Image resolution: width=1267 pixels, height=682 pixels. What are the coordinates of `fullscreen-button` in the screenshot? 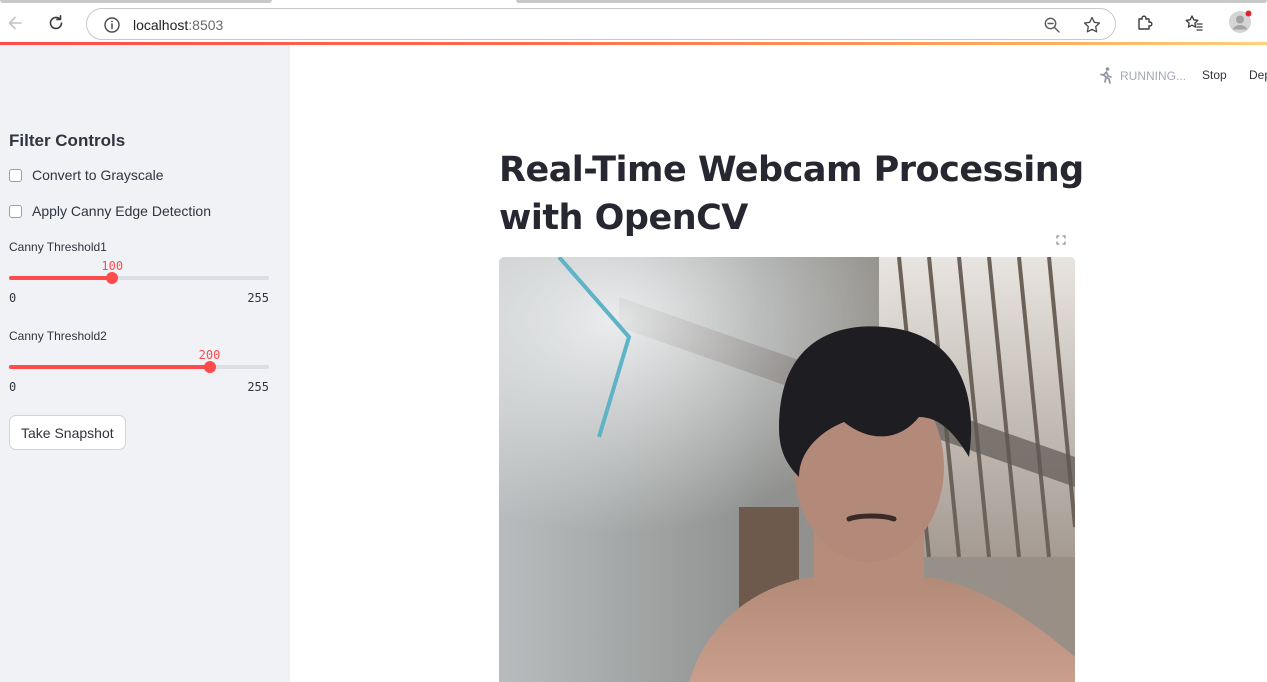 It's located at (1061, 240).